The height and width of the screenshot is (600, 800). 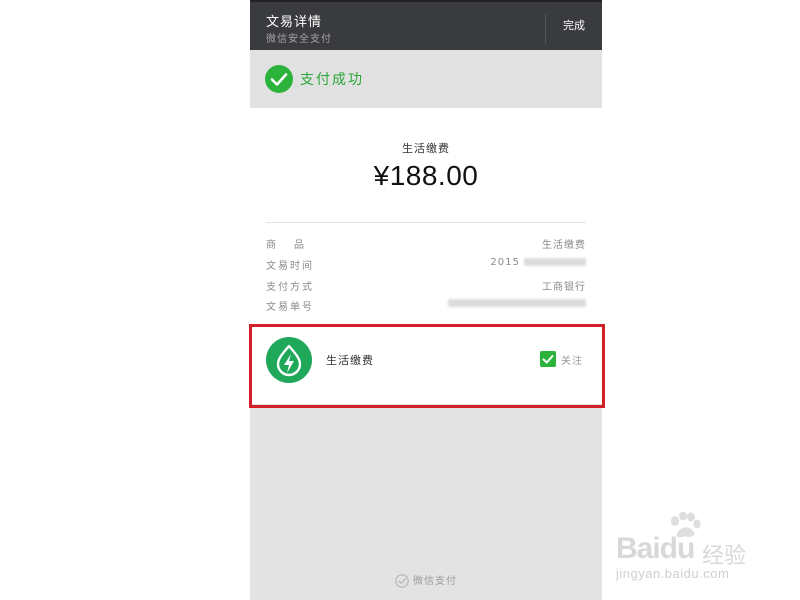 I want to click on detail-value: 工商银行, so click(x=564, y=287).